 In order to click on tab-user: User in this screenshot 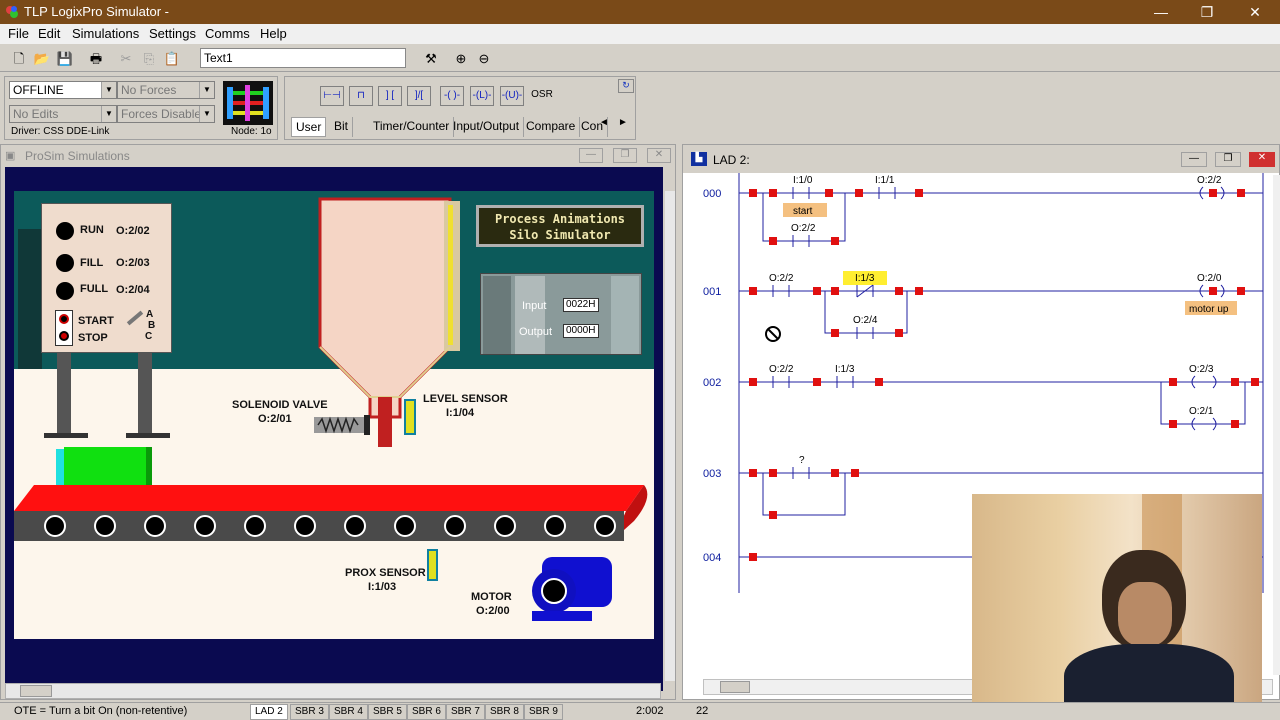, I will do `click(309, 127)`.